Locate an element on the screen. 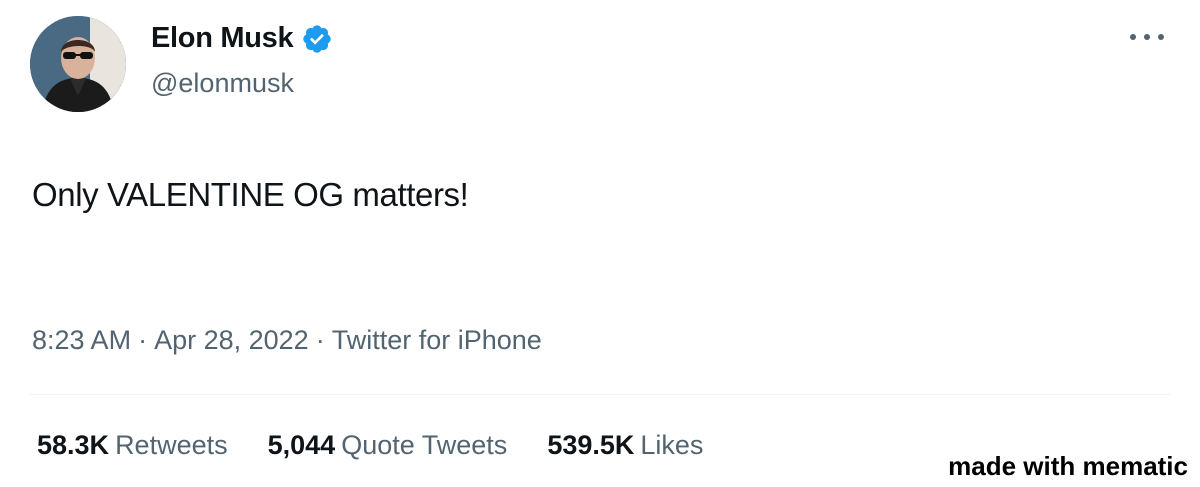  author-name-row: Elon Musk is located at coordinates (242, 38).